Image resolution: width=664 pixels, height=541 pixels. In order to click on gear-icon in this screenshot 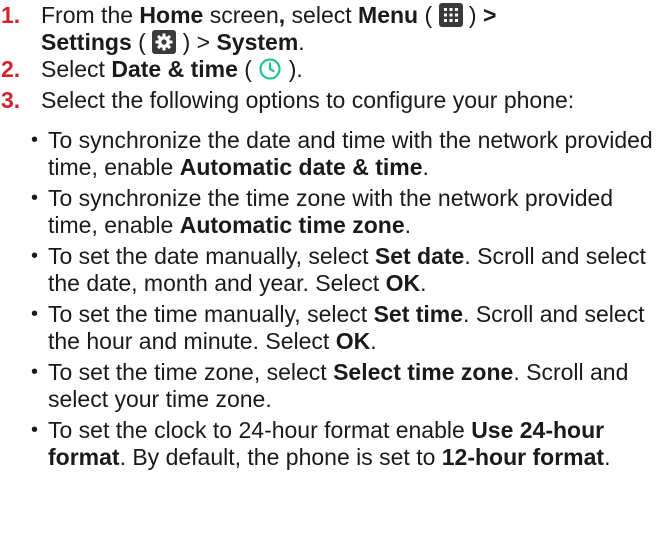, I will do `click(164, 42)`.